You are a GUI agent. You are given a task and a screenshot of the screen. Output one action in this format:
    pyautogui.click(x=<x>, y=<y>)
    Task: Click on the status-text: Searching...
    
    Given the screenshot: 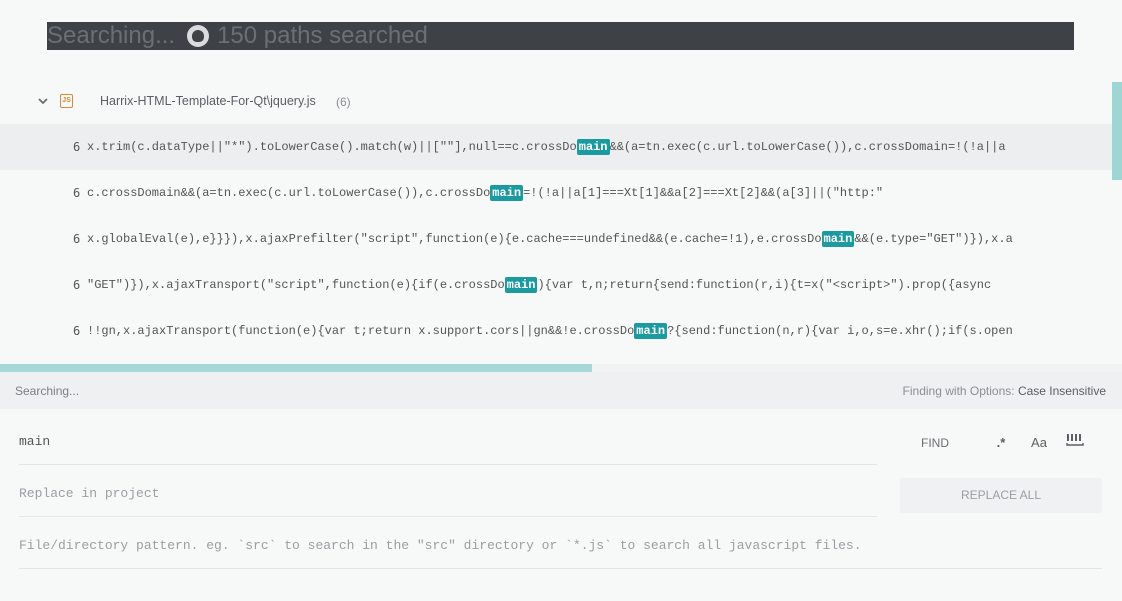 What is the action you would take?
    pyautogui.click(x=47, y=391)
    